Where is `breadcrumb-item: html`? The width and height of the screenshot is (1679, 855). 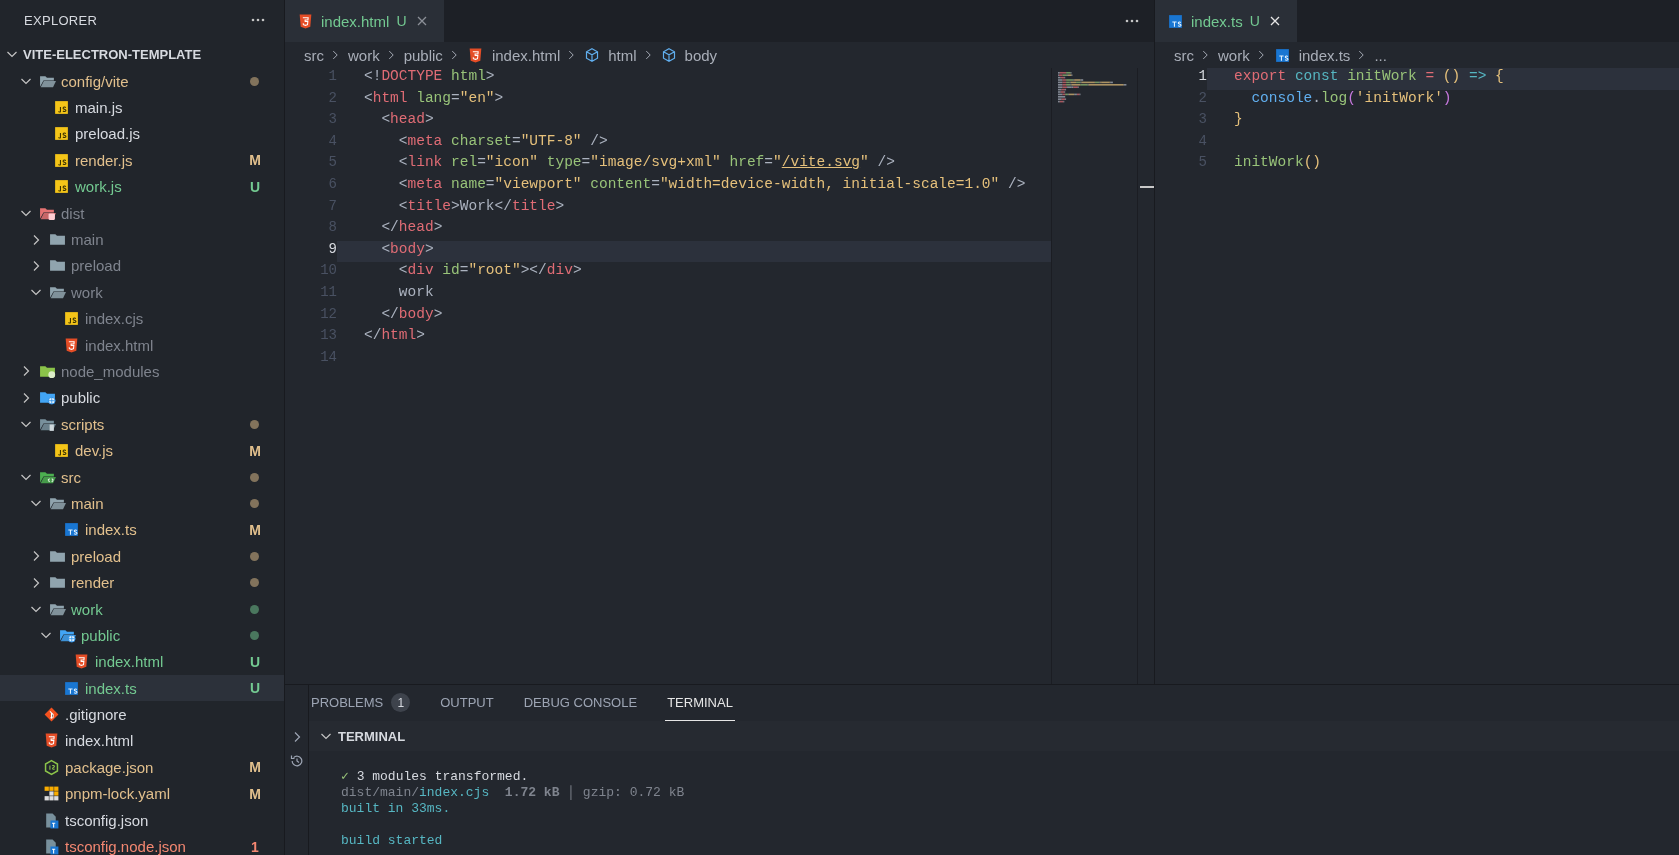 breadcrumb-item: html is located at coordinates (622, 55).